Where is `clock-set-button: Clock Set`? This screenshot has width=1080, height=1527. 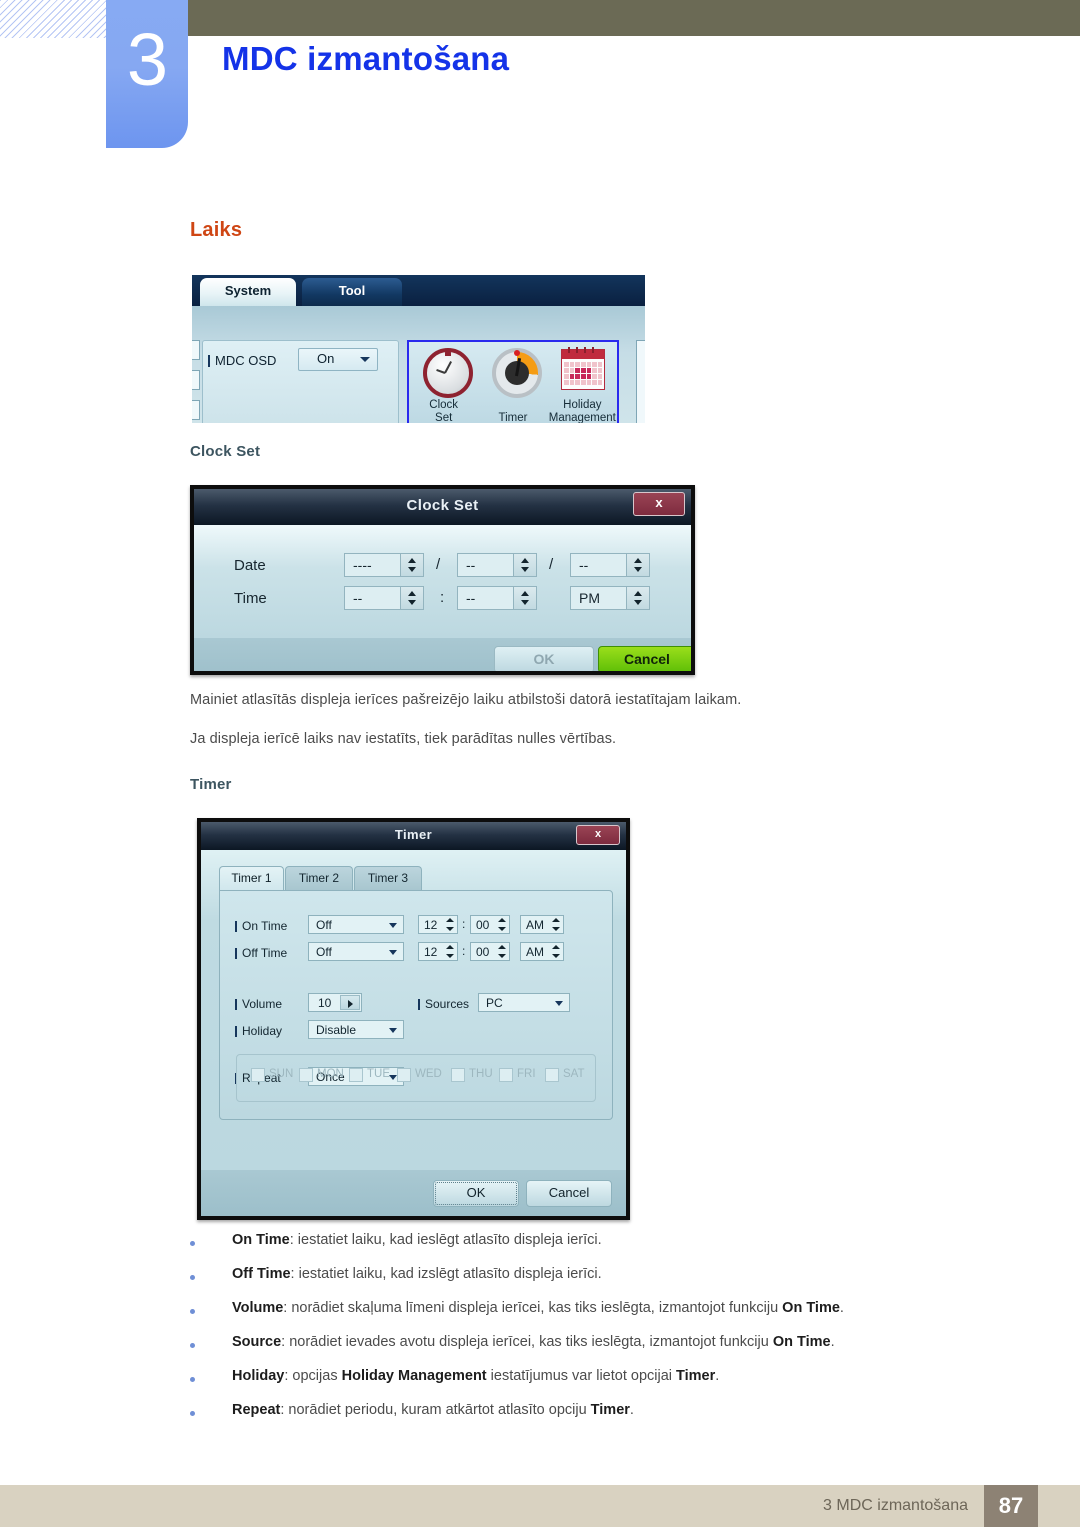
clock-set-button: Clock Set is located at coordinates (443, 382).